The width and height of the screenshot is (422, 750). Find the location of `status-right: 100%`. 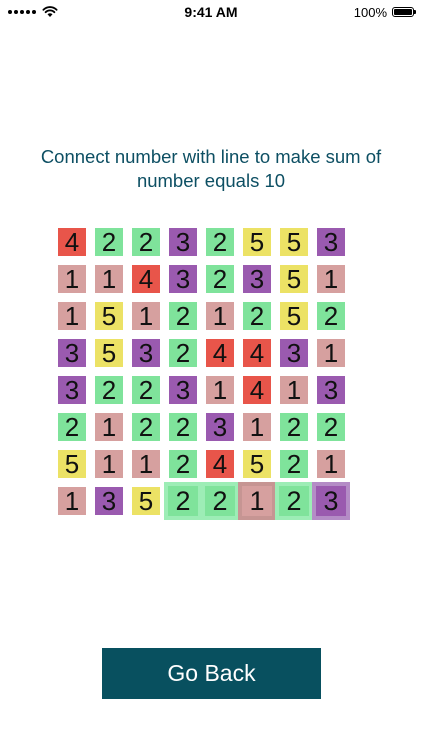

status-right: 100% is located at coordinates (384, 12).